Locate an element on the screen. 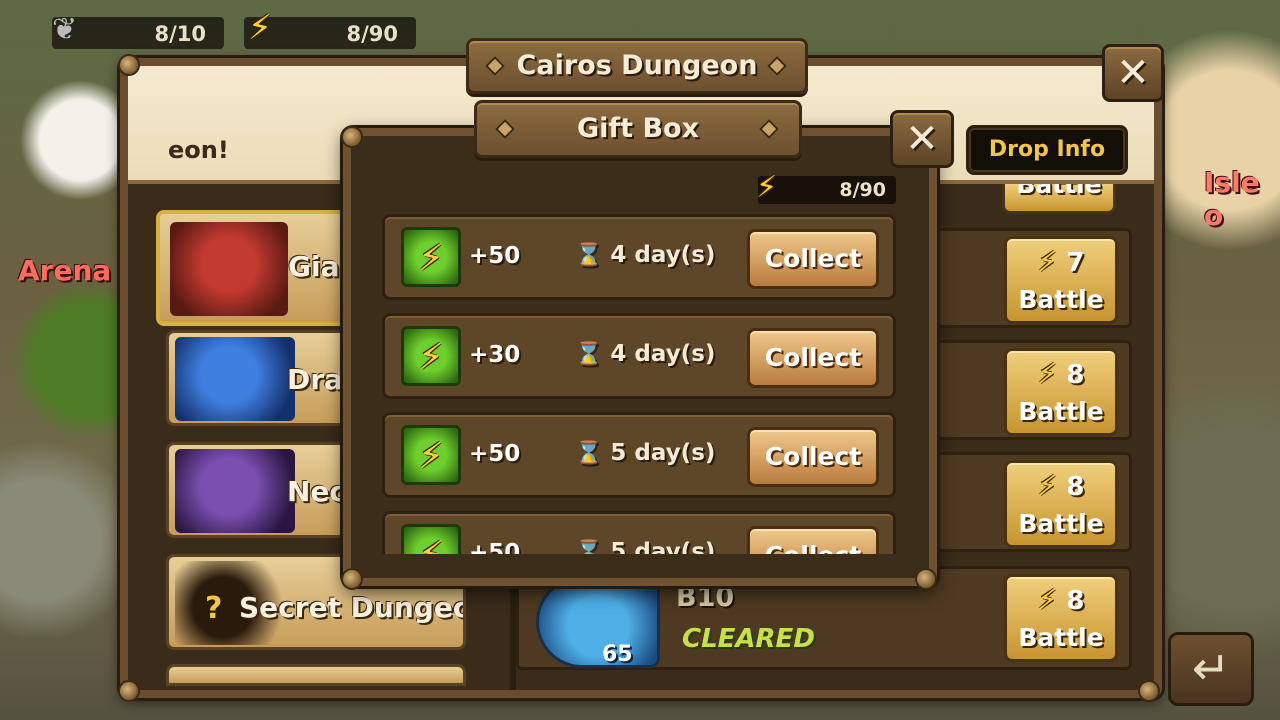 The width and height of the screenshot is (1280, 720). cairos-title-plate: Cairos Dungeon is located at coordinates (637, 66).